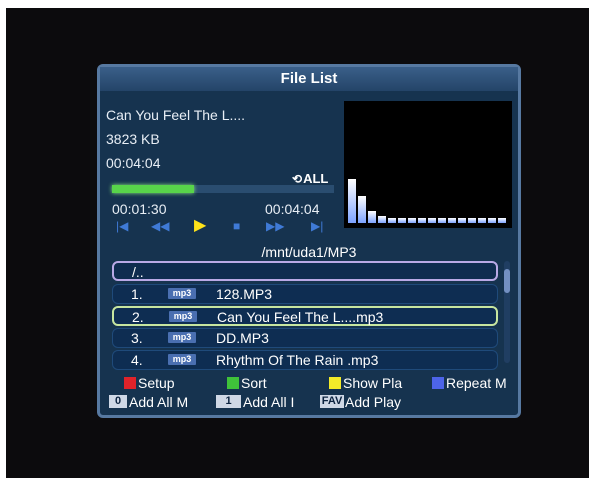  I want to click on current-path: /mnt/uda1/MP3, so click(309, 252).